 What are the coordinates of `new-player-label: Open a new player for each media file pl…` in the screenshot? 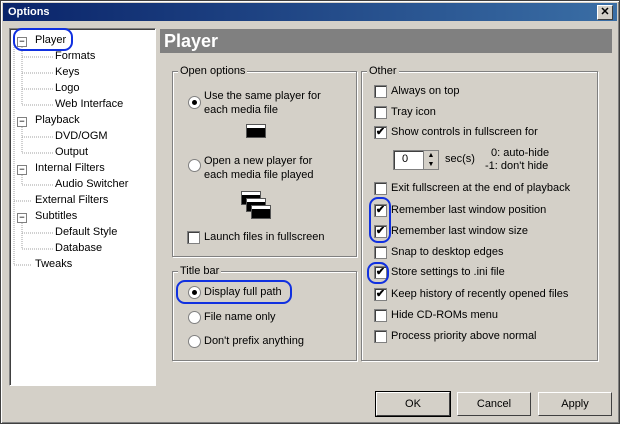 It's located at (266, 168).